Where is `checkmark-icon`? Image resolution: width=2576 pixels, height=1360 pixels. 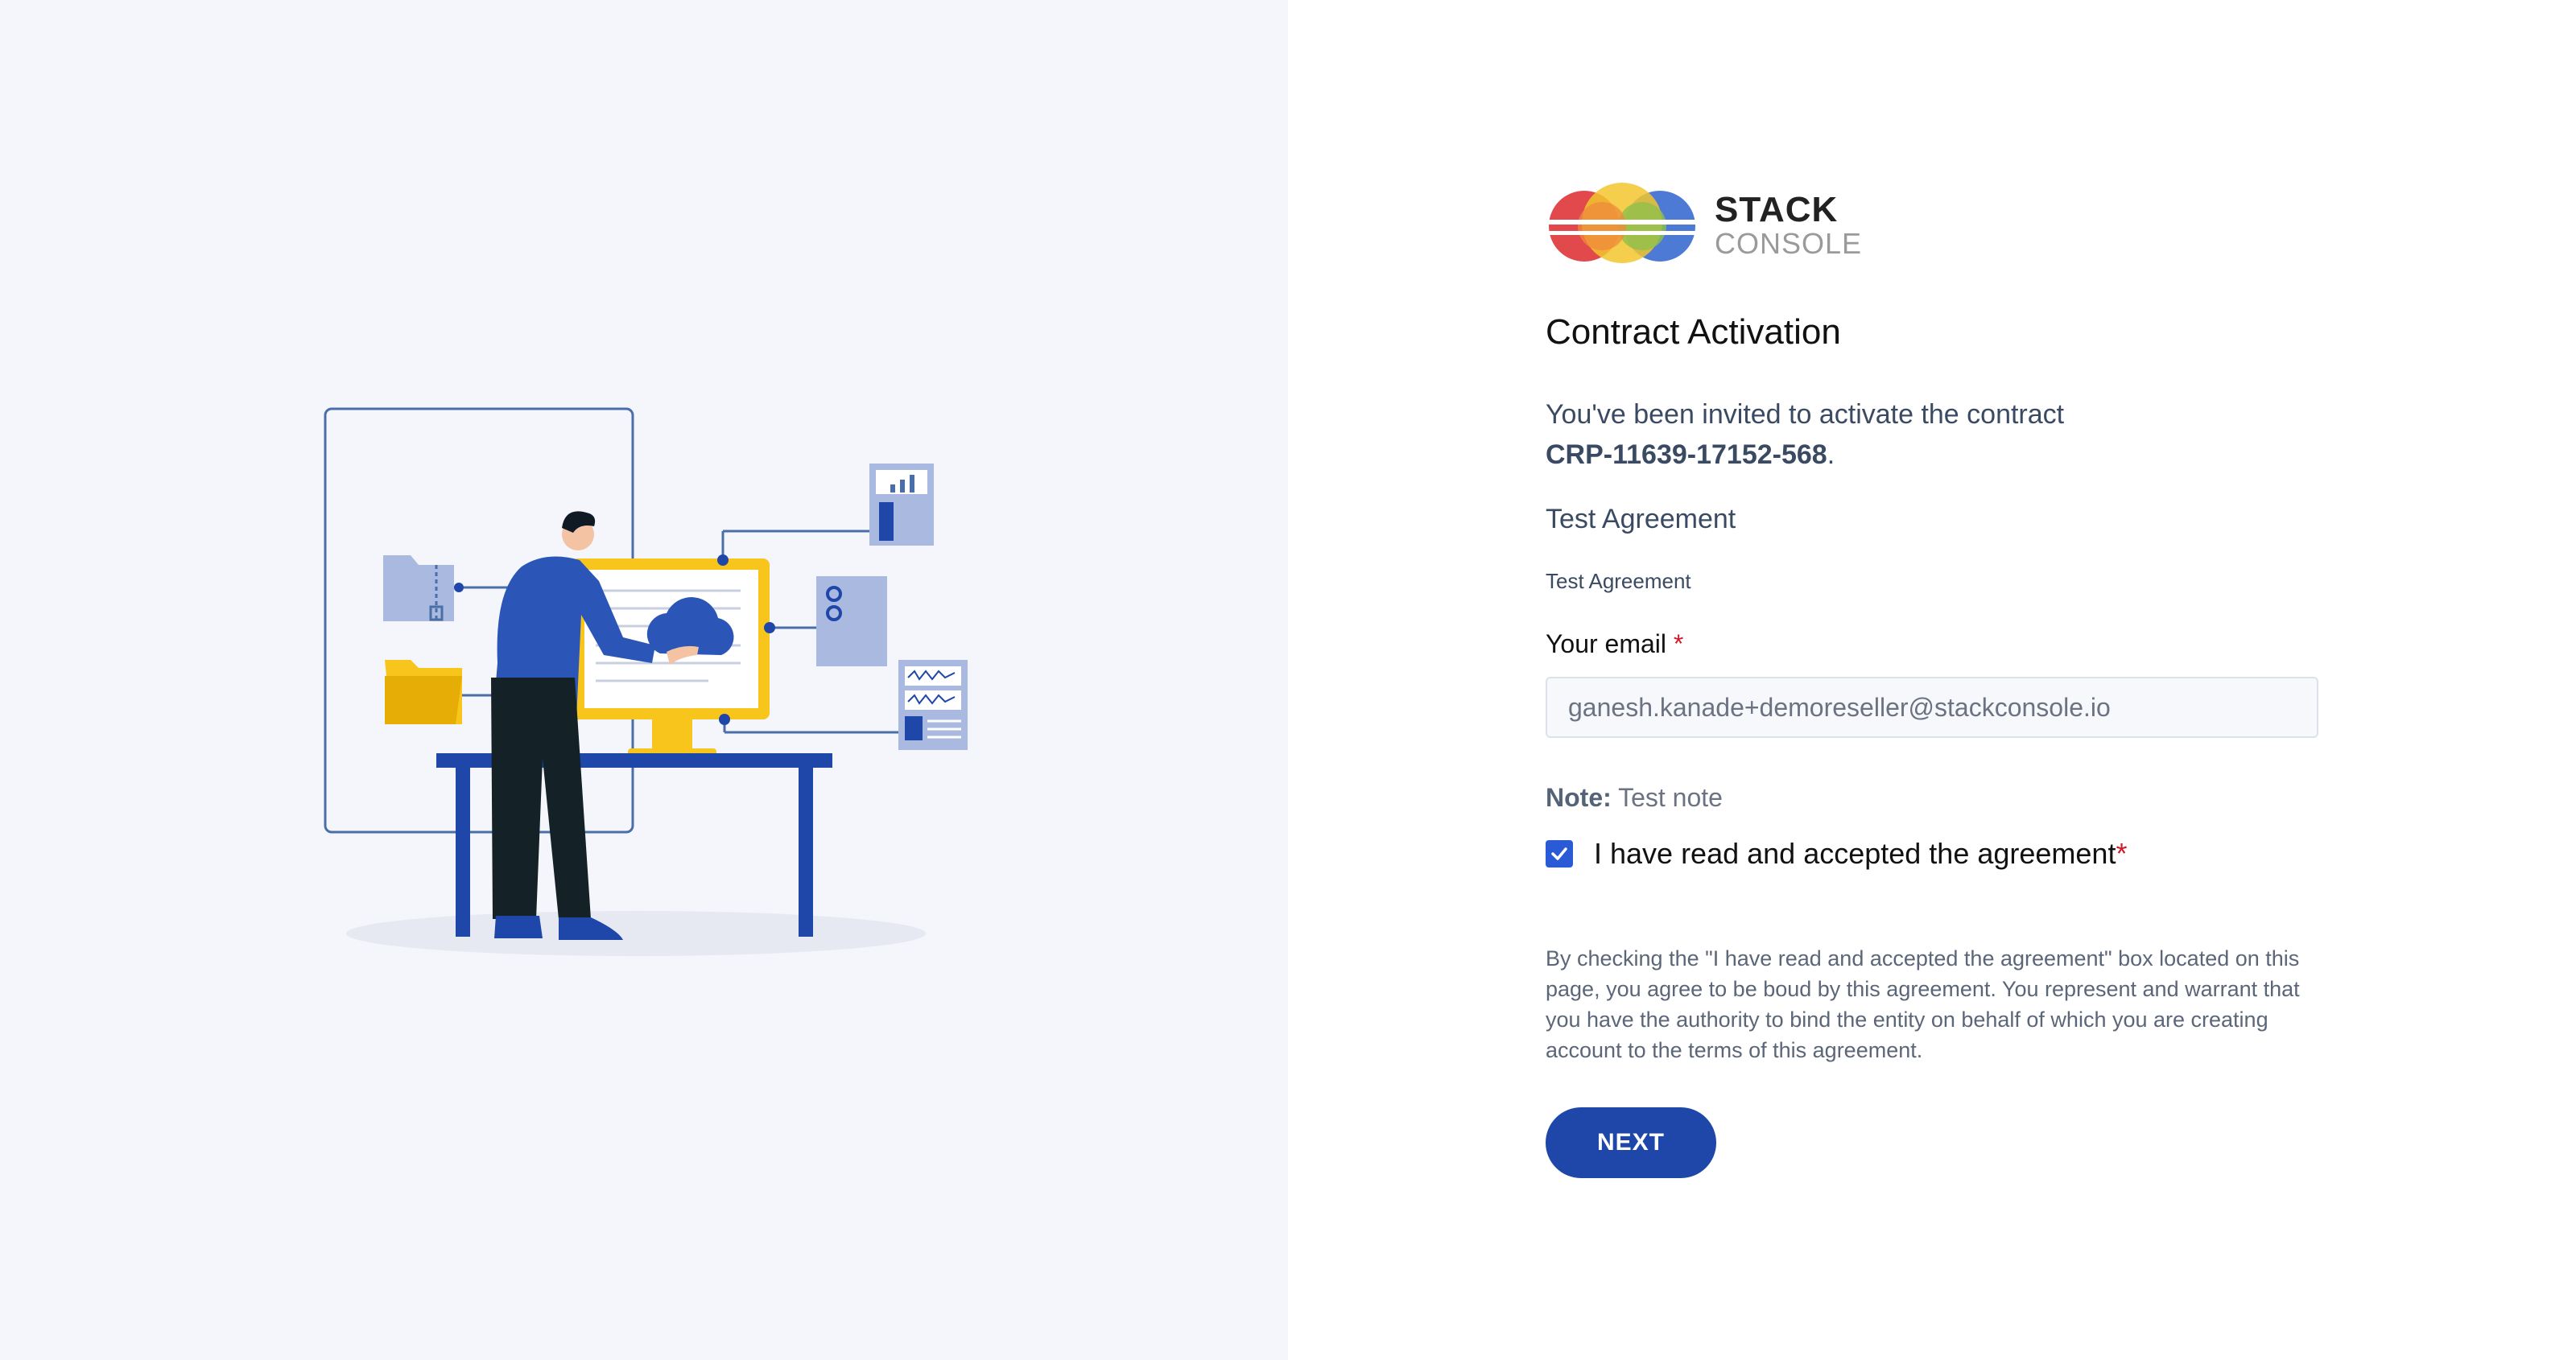 checkmark-icon is located at coordinates (1559, 854).